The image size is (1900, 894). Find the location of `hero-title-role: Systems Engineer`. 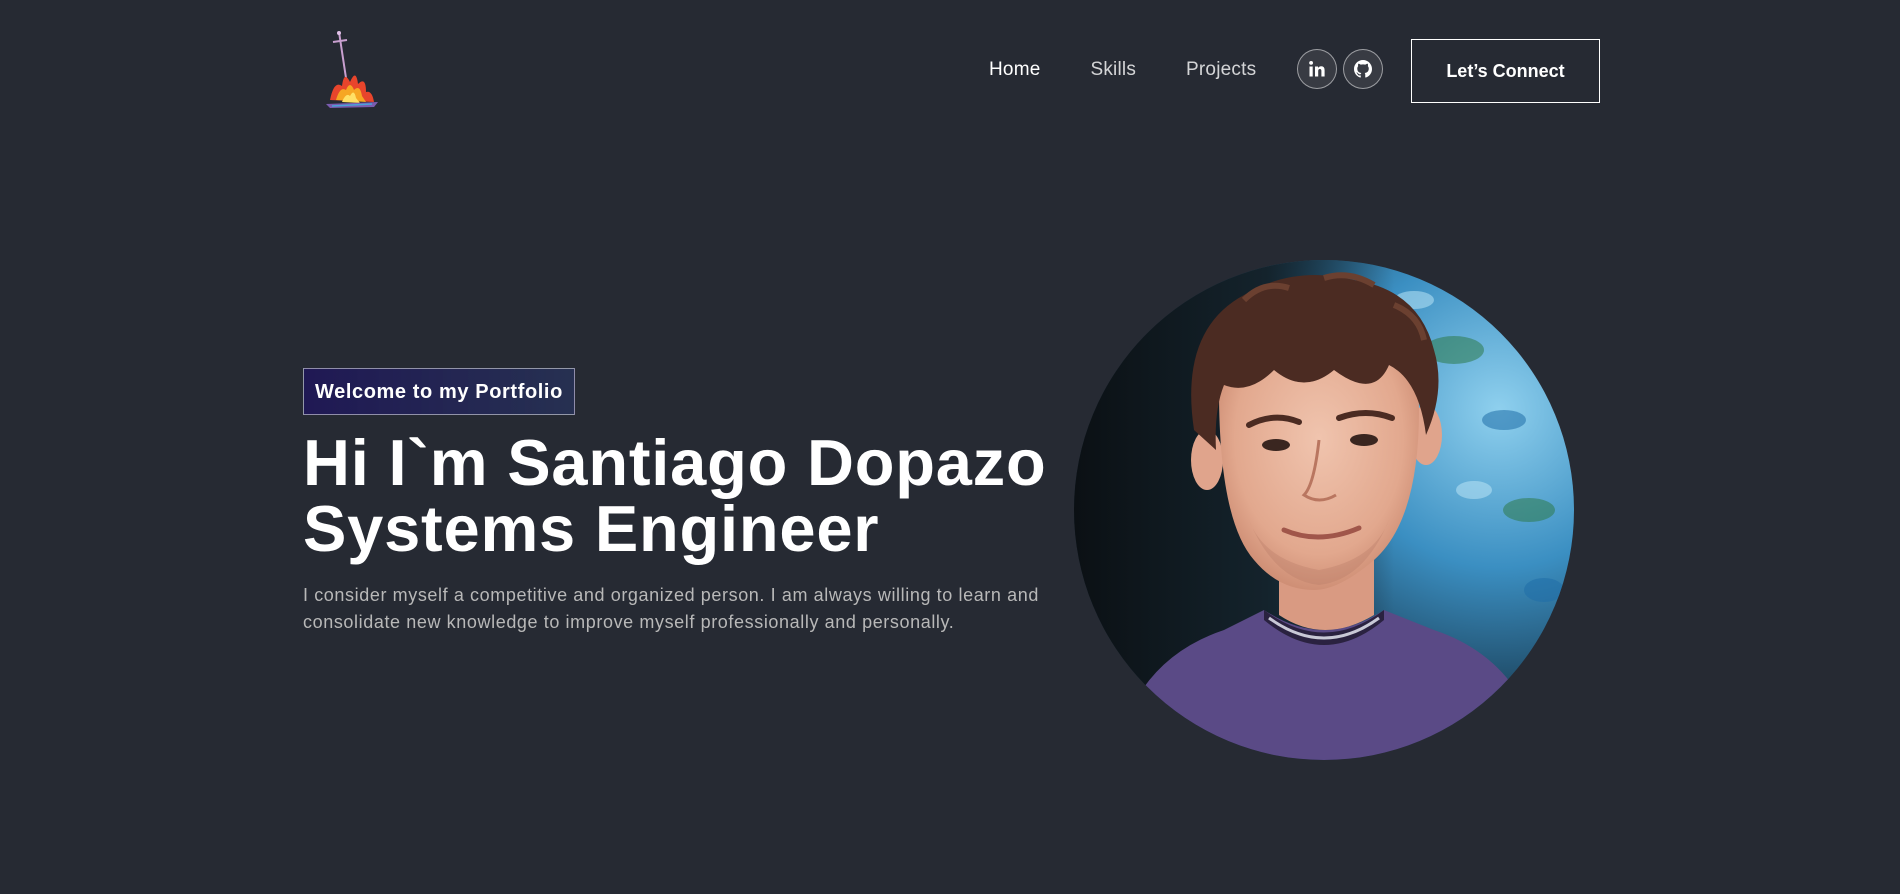

hero-title-role: Systems Engineer is located at coordinates (591, 528).